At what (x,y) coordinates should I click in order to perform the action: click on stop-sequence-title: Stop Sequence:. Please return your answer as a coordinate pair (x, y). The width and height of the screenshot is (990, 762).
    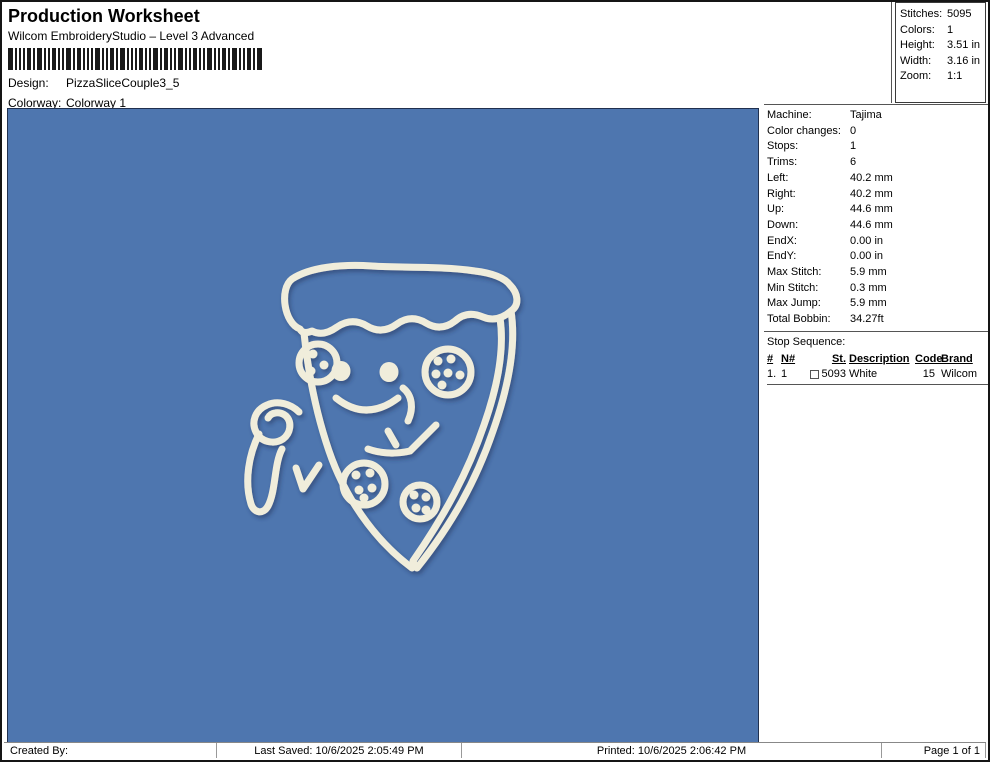
    Looking at the image, I should click on (806, 341).